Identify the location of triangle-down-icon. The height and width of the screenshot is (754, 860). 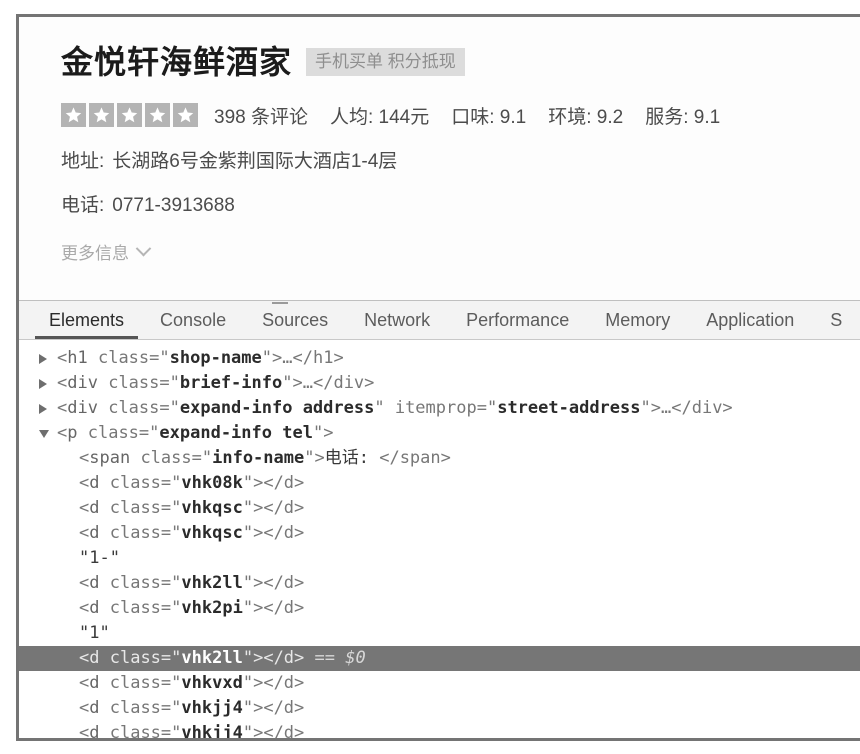
(46, 433).